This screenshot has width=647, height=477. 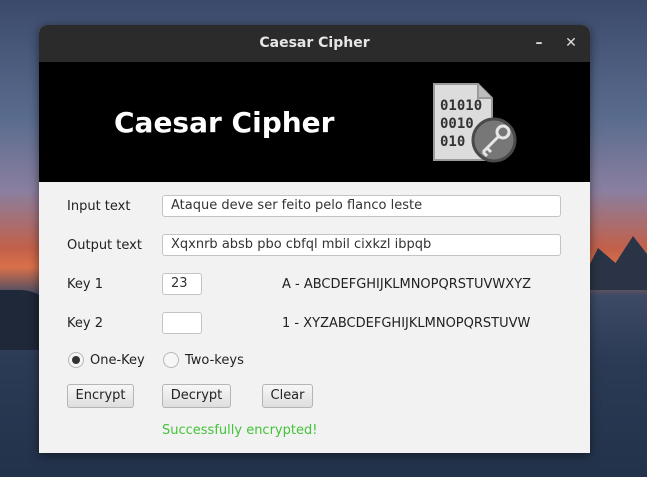 What do you see at coordinates (287, 396) in the screenshot?
I see `clear-button: Clear` at bounding box center [287, 396].